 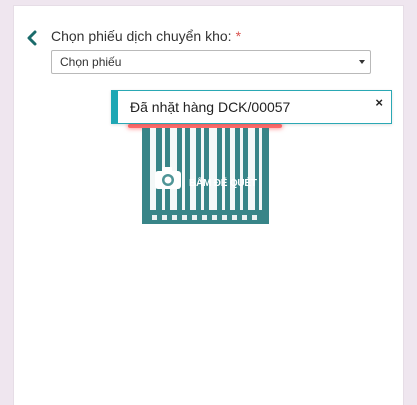 I want to click on picking-select: Chọn phiếu, so click(x=211, y=62).